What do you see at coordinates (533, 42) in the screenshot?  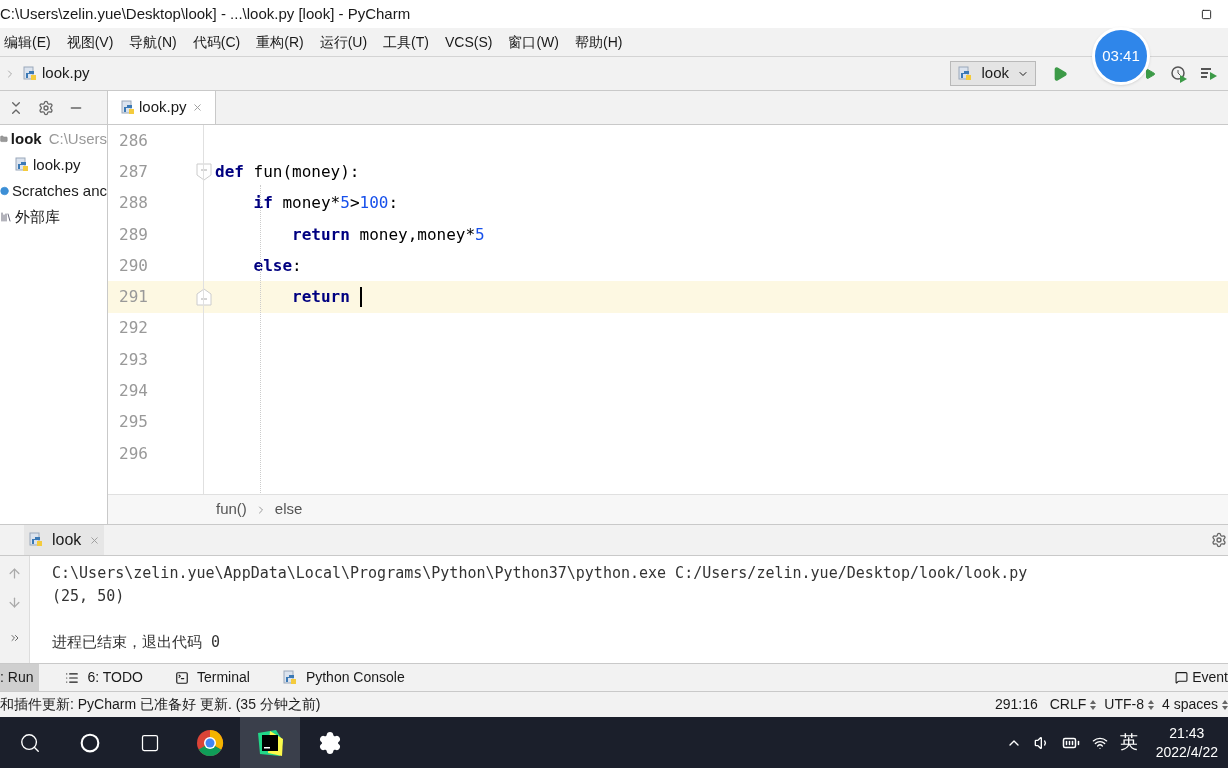 I see `menu-item: 窗口(W)` at bounding box center [533, 42].